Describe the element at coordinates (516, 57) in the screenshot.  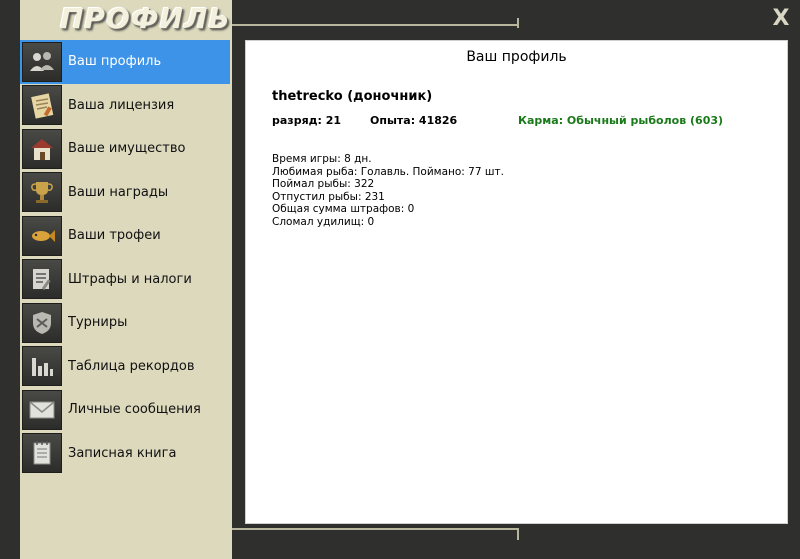
I see `panel-title: Ваш профиль` at that location.